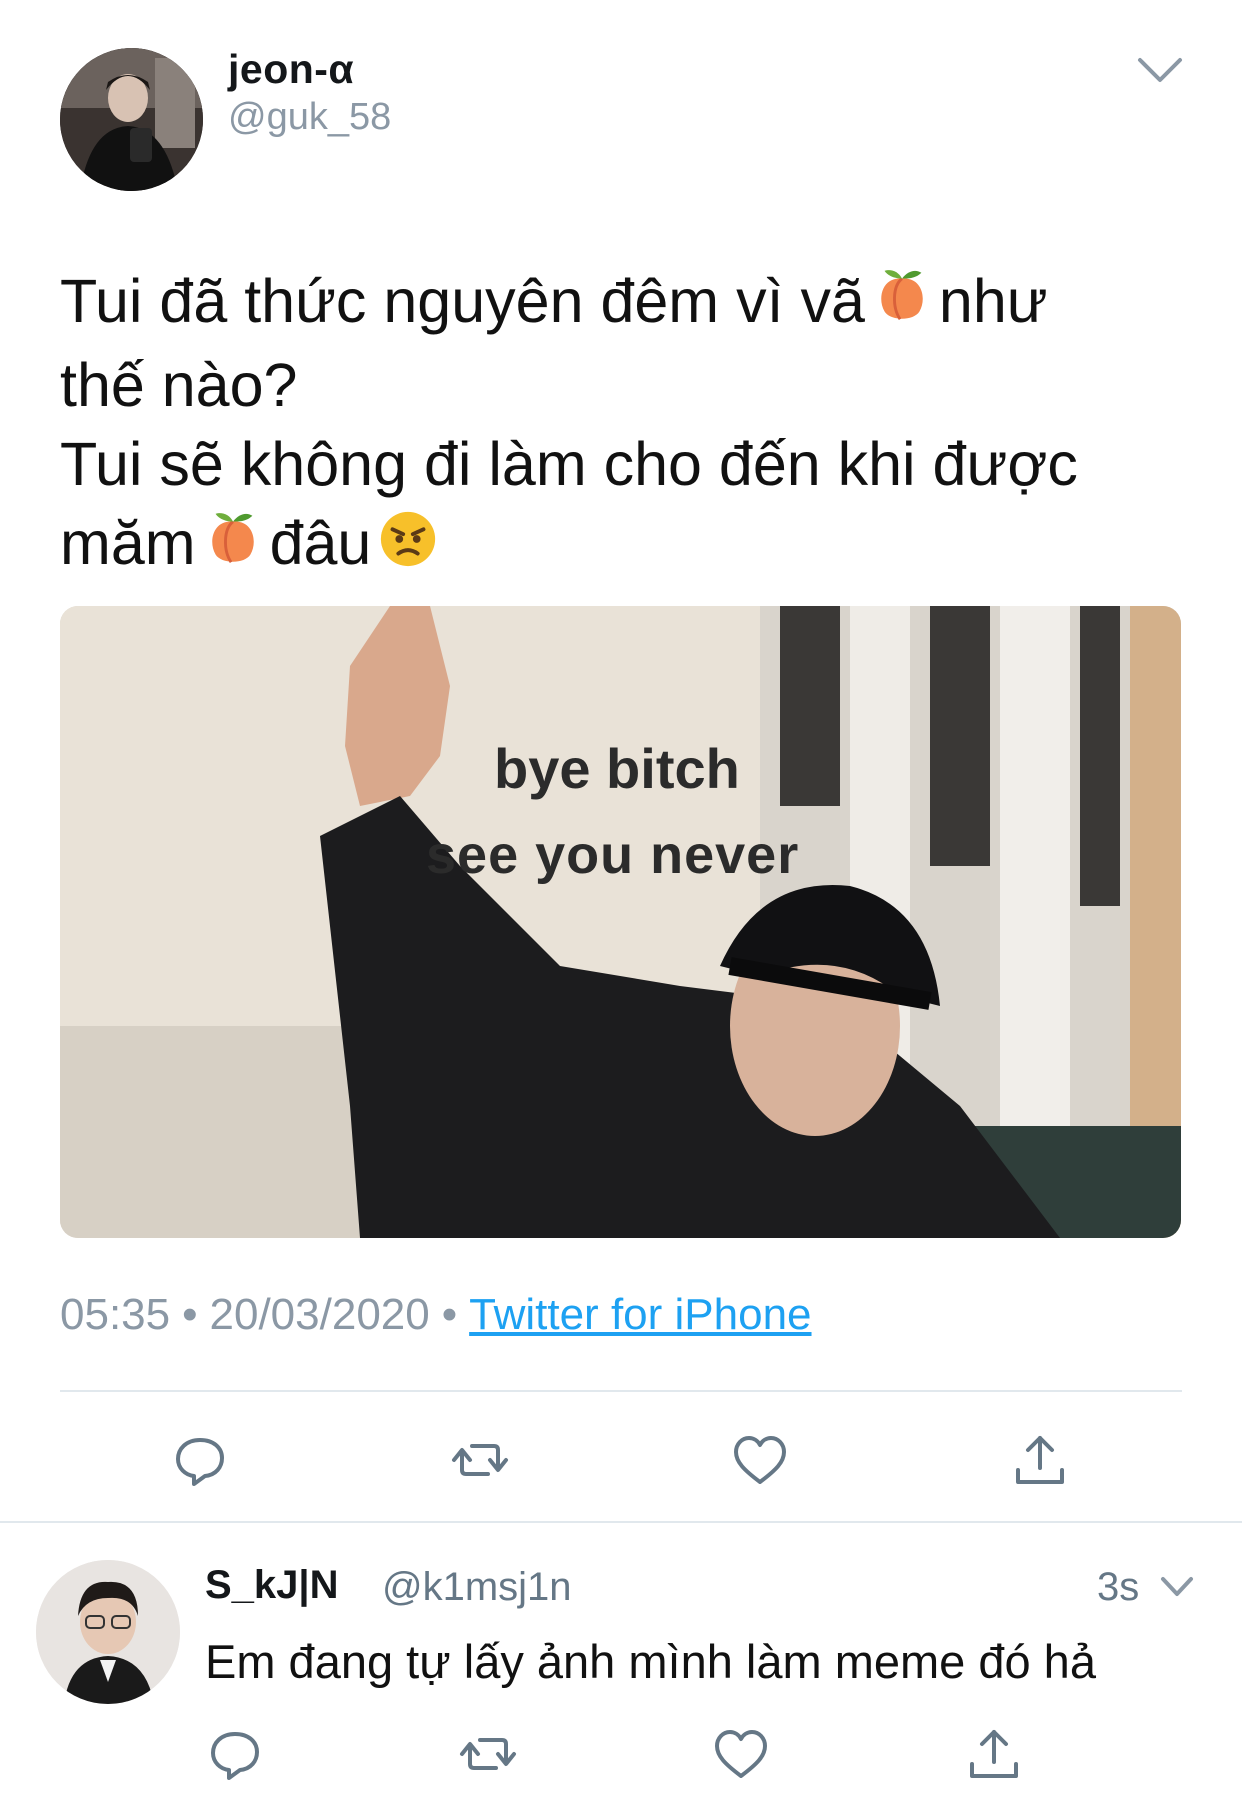 Image resolution: width=1242 pixels, height=1815 pixels. Describe the element at coordinates (569, 464) in the screenshot. I see `tweet-text-line: Tui sẽ không đi làm cho đến khi được` at that location.